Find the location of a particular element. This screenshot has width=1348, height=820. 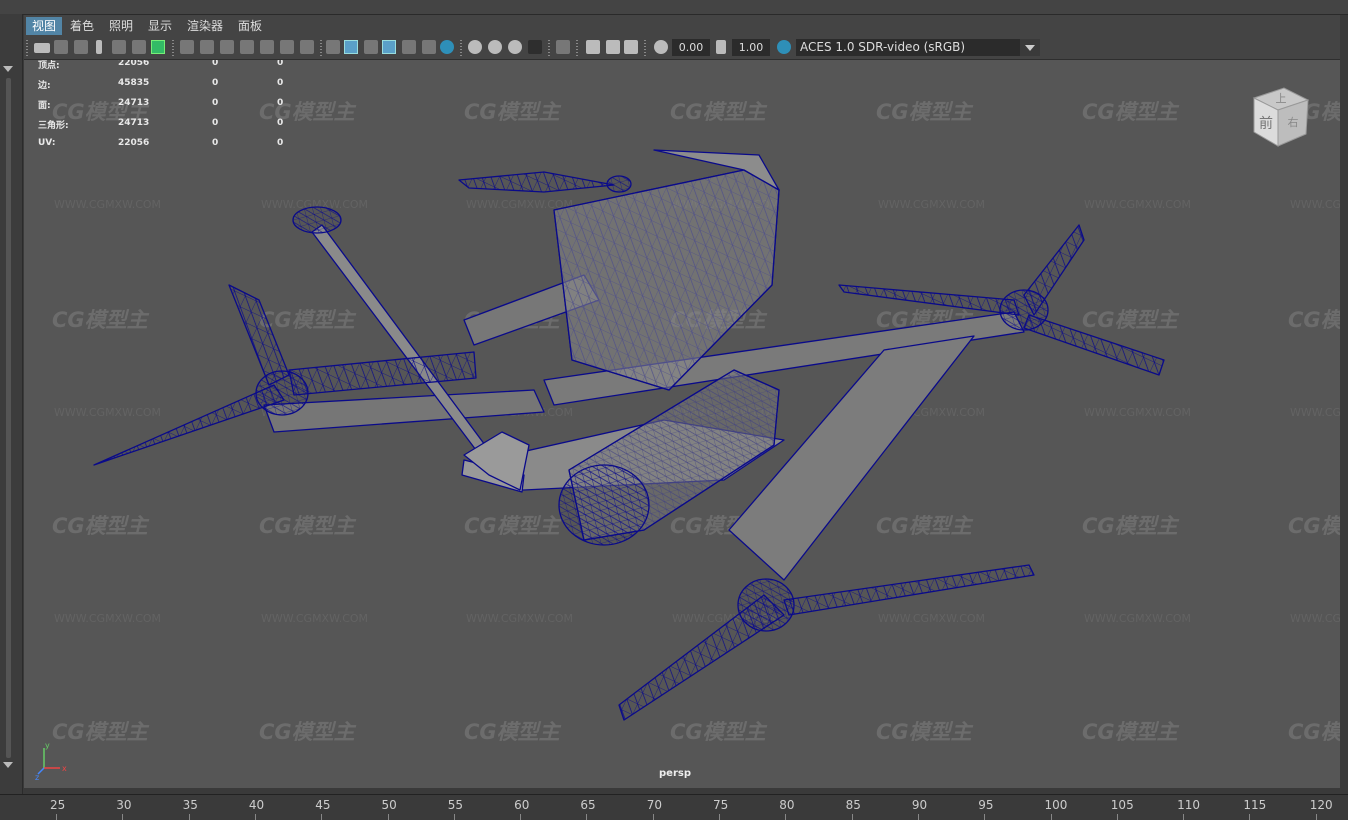

viewcube: 上 前 右 is located at coordinates (1281, 119).